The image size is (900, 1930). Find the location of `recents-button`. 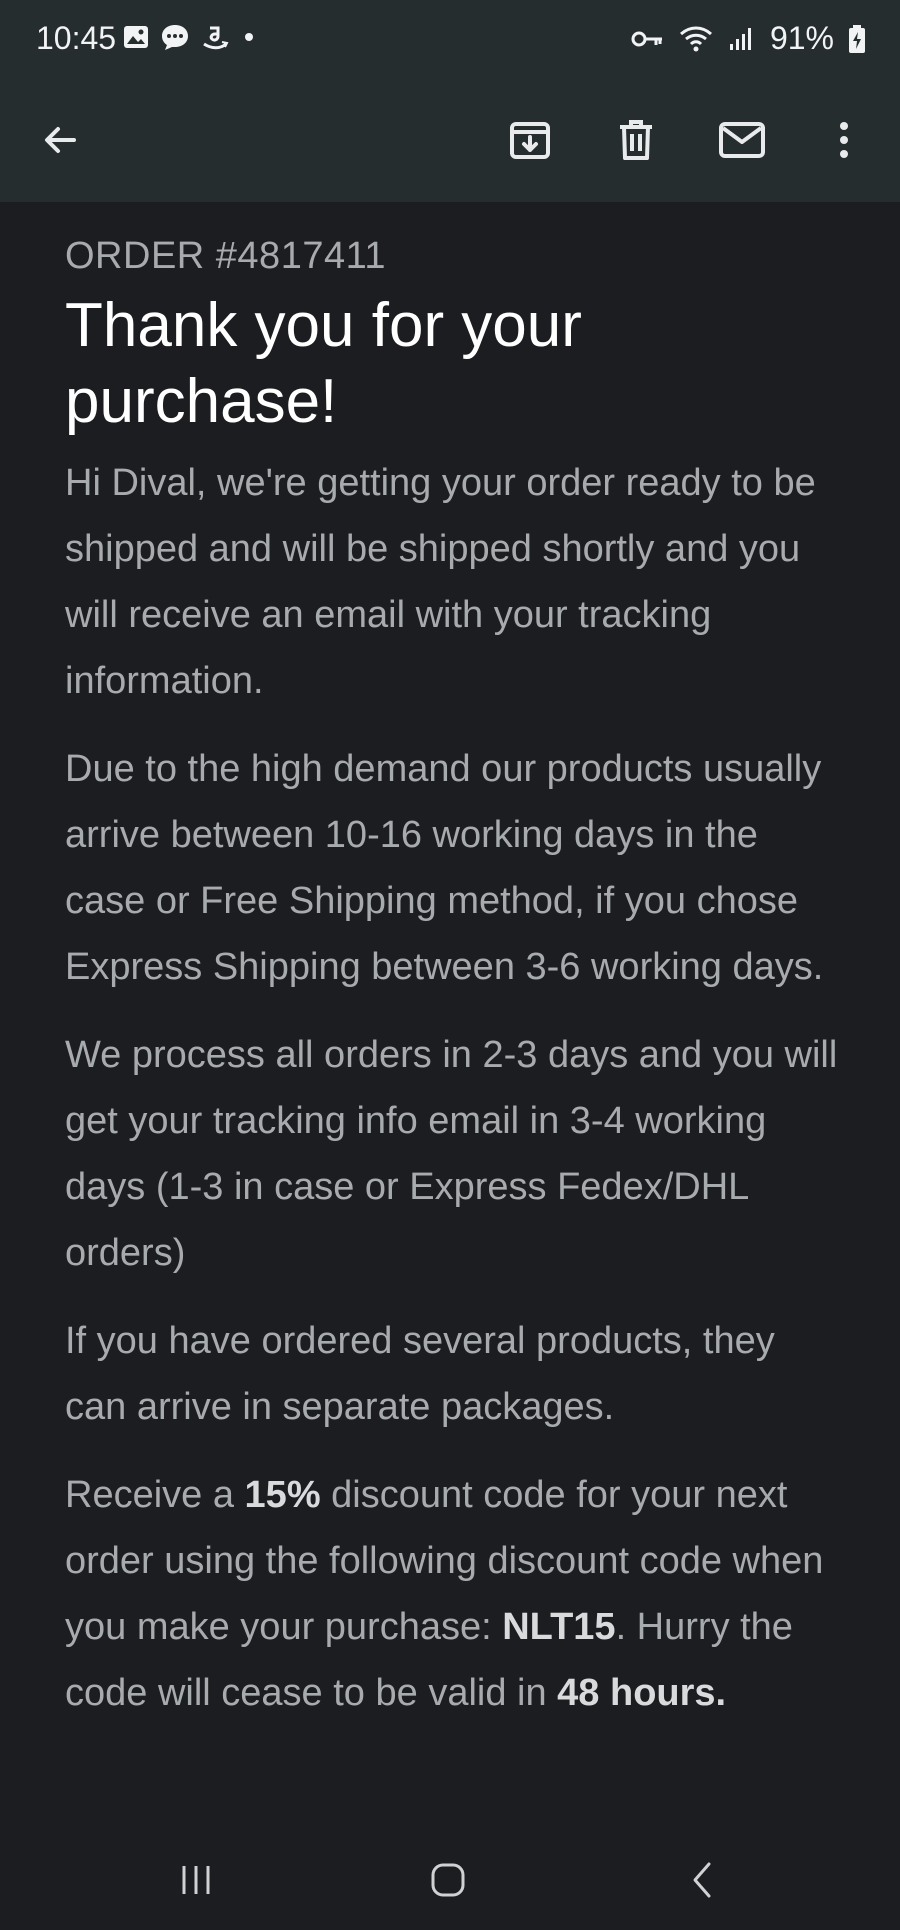

recents-button is located at coordinates (196, 1880).